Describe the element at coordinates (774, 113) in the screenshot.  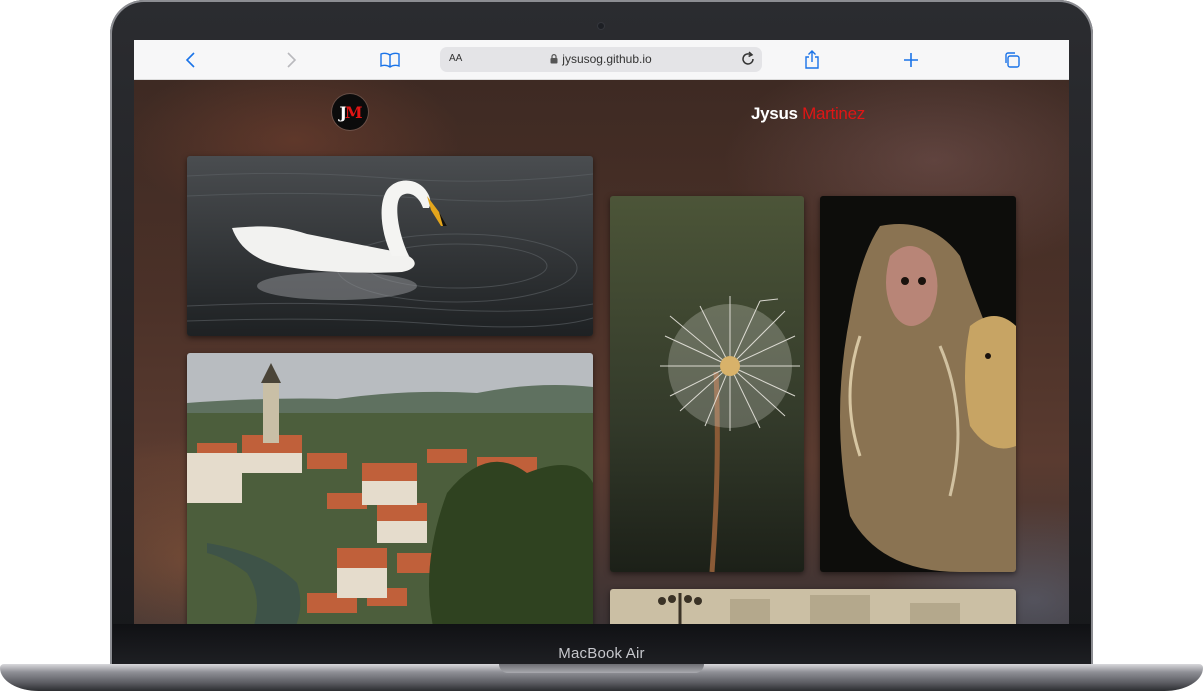
I see `site-name-first: Jysus` at that location.